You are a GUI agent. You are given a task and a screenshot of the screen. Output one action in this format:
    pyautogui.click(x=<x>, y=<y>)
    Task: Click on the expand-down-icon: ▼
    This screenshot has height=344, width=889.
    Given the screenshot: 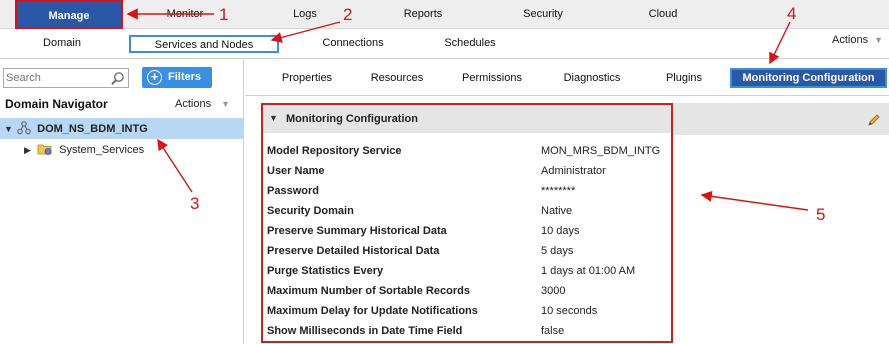 What is the action you would take?
    pyautogui.click(x=9, y=129)
    